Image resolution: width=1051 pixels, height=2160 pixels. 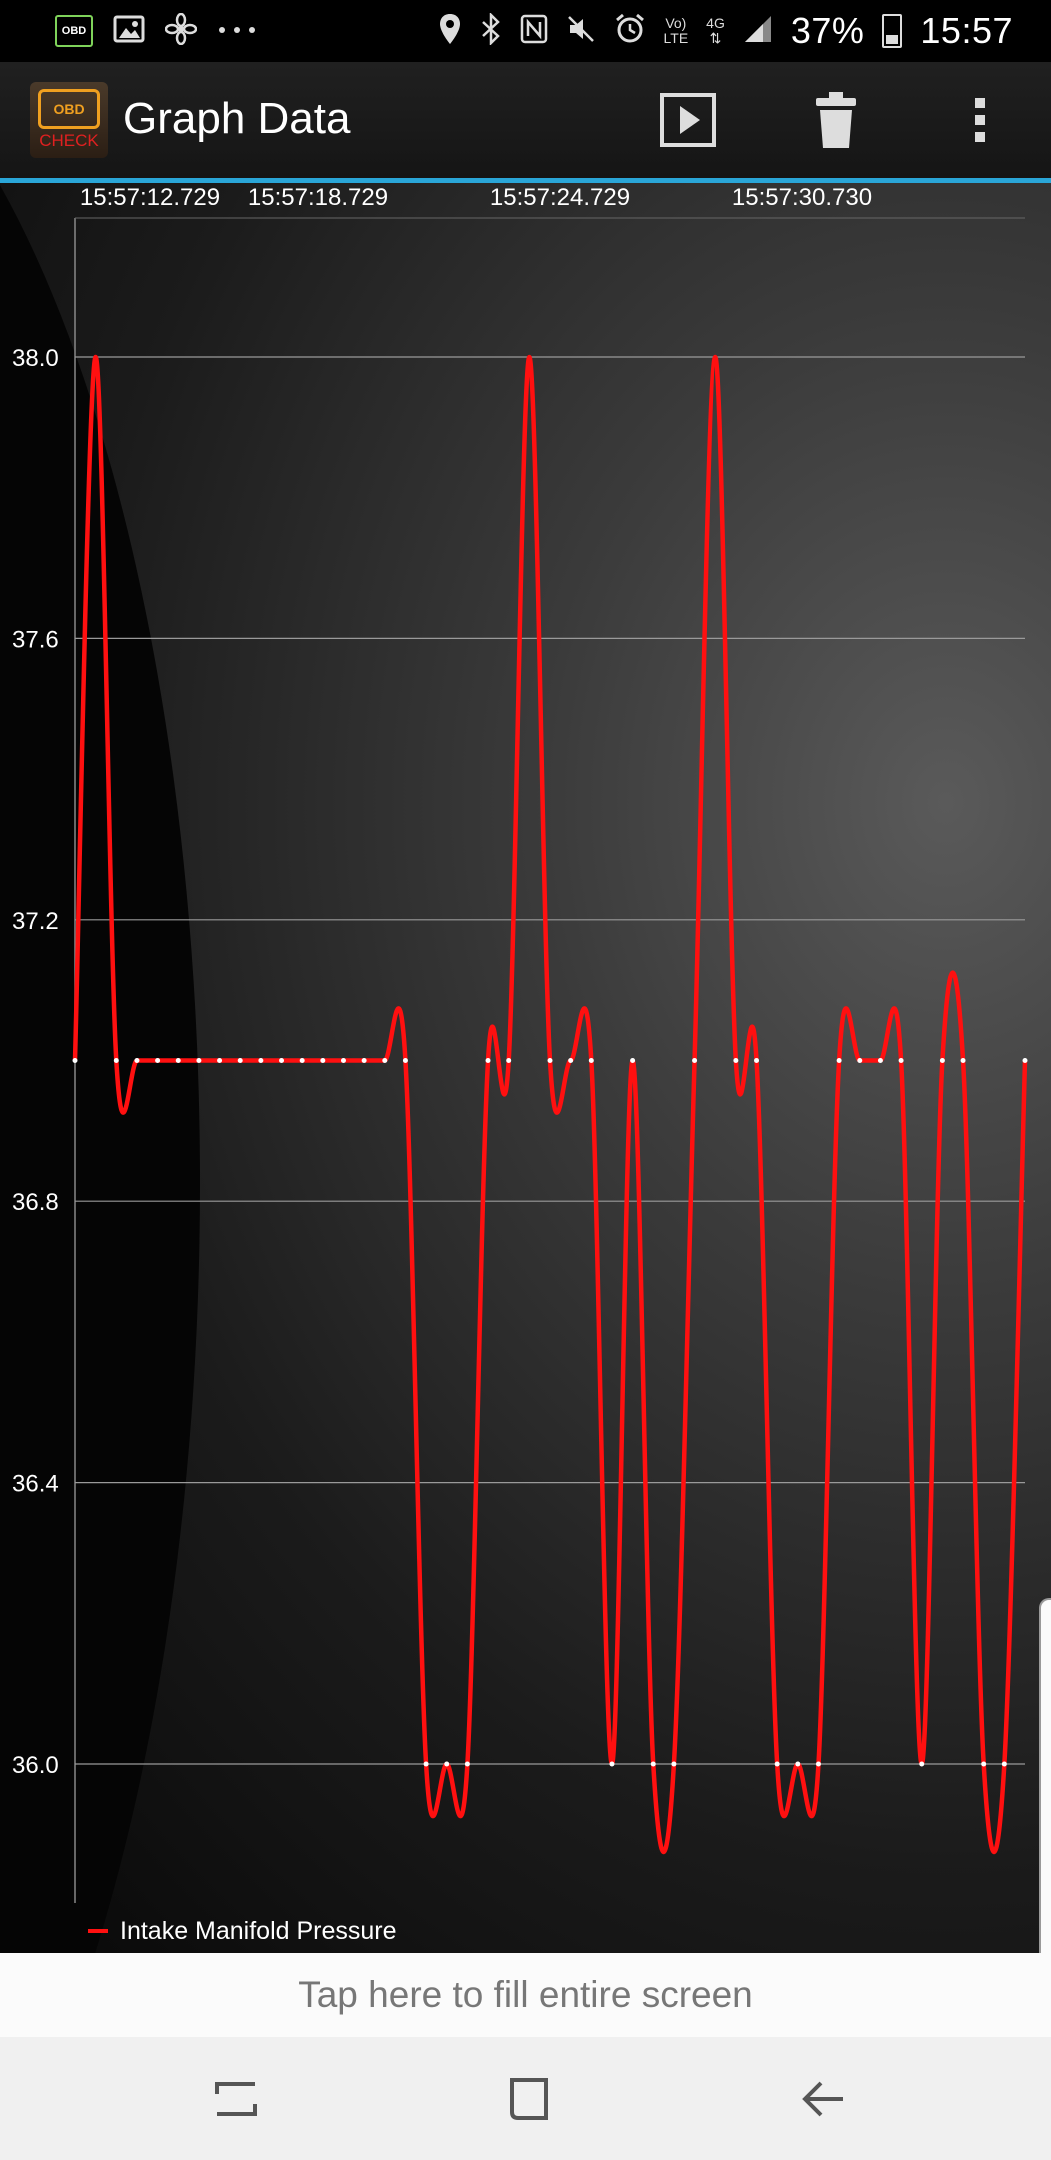 I want to click on nfc-icon, so click(x=534, y=31).